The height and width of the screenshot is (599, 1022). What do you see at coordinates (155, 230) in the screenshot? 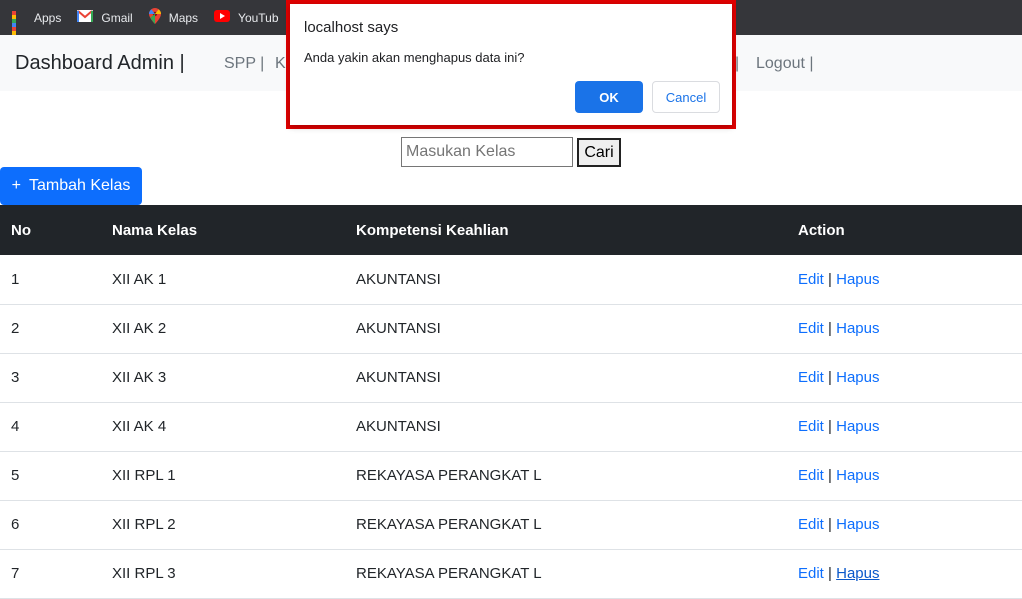
I see `header-nama-kelas: Nama Kelas` at bounding box center [155, 230].